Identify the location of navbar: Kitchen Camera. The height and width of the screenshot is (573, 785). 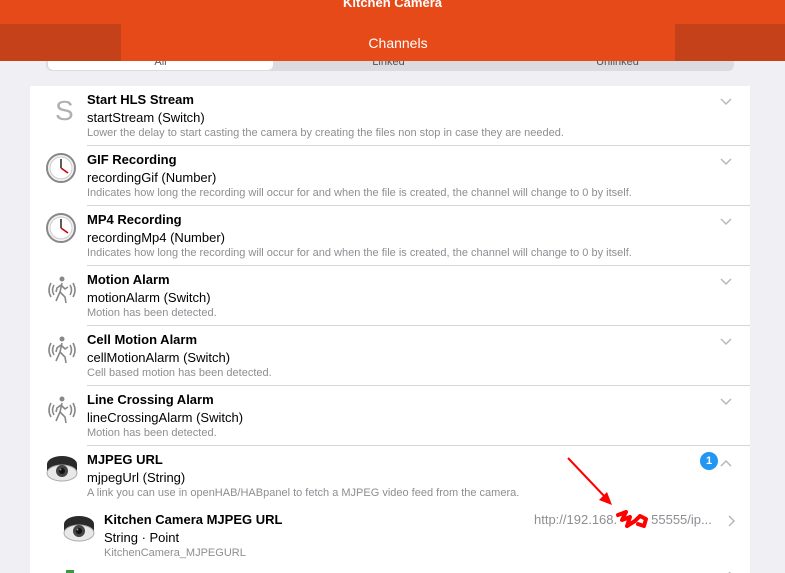
(392, 12).